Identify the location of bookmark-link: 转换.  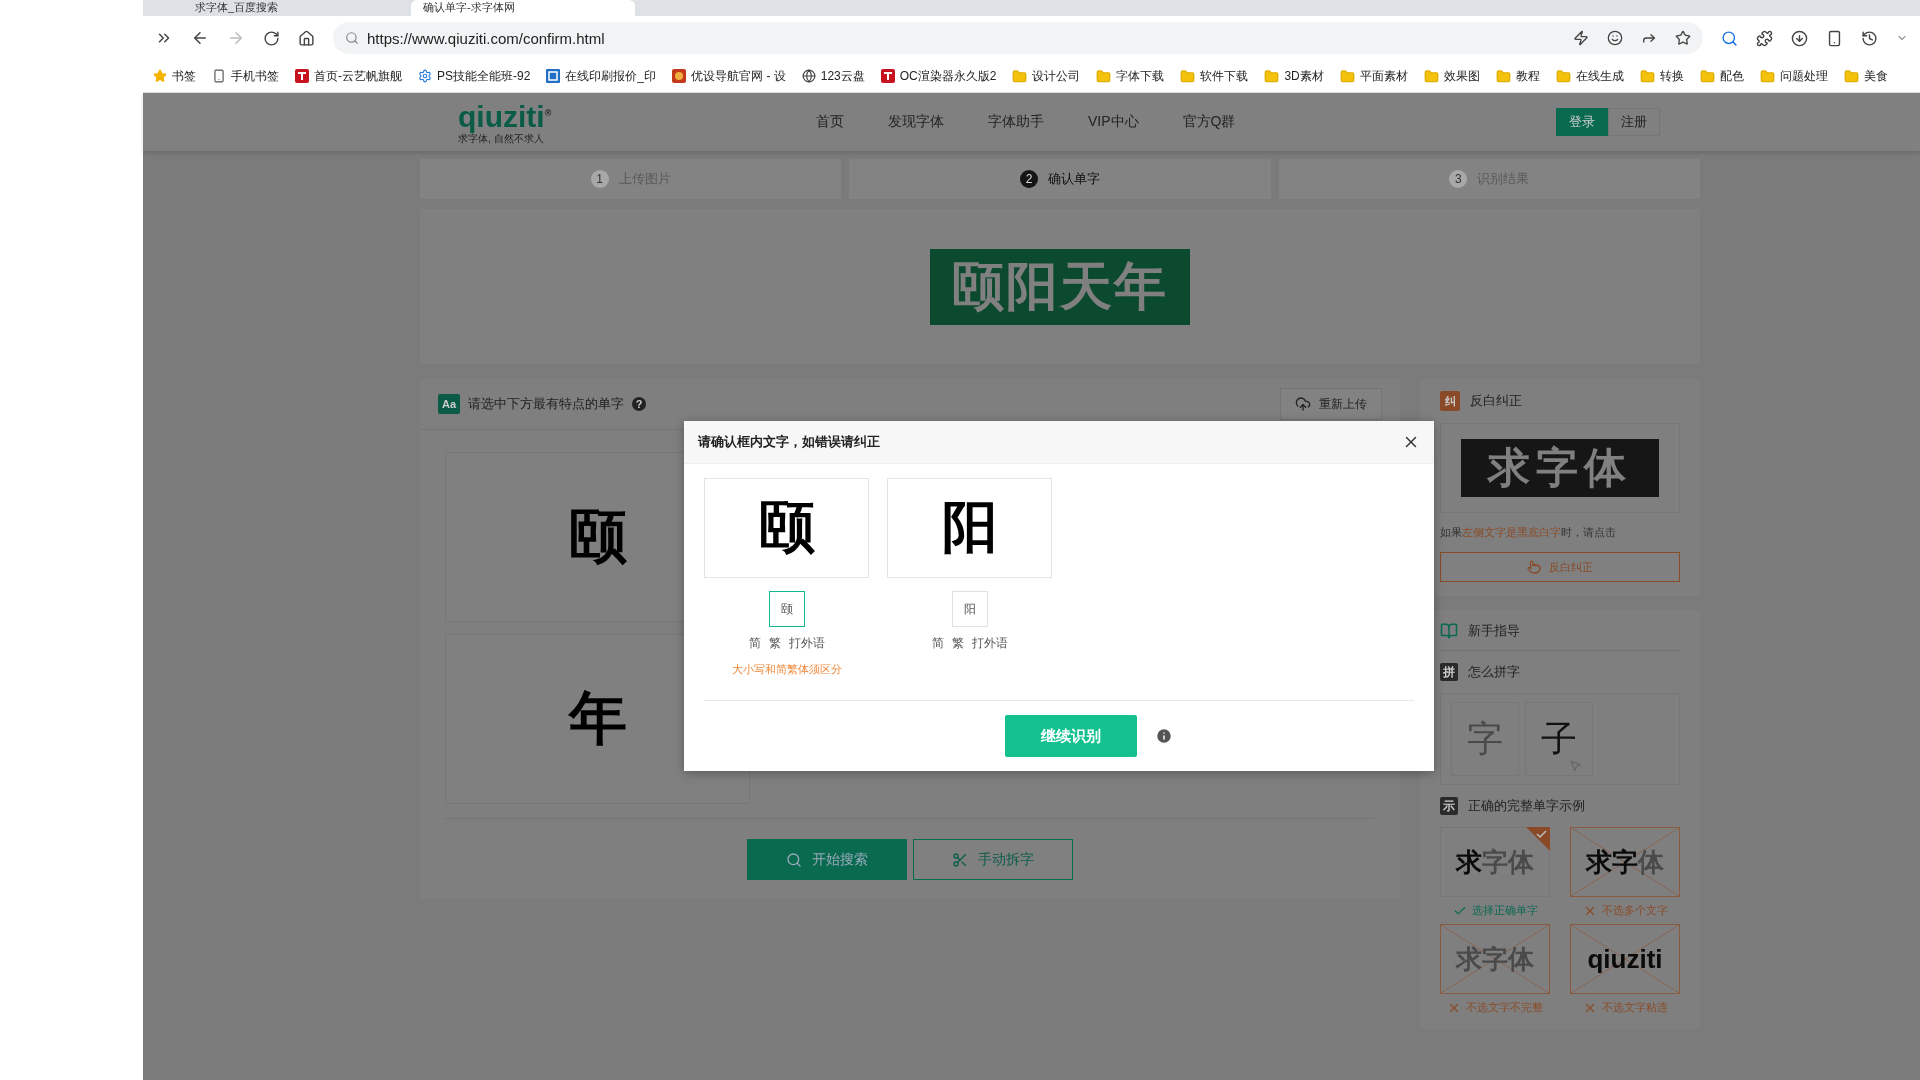
(1671, 76).